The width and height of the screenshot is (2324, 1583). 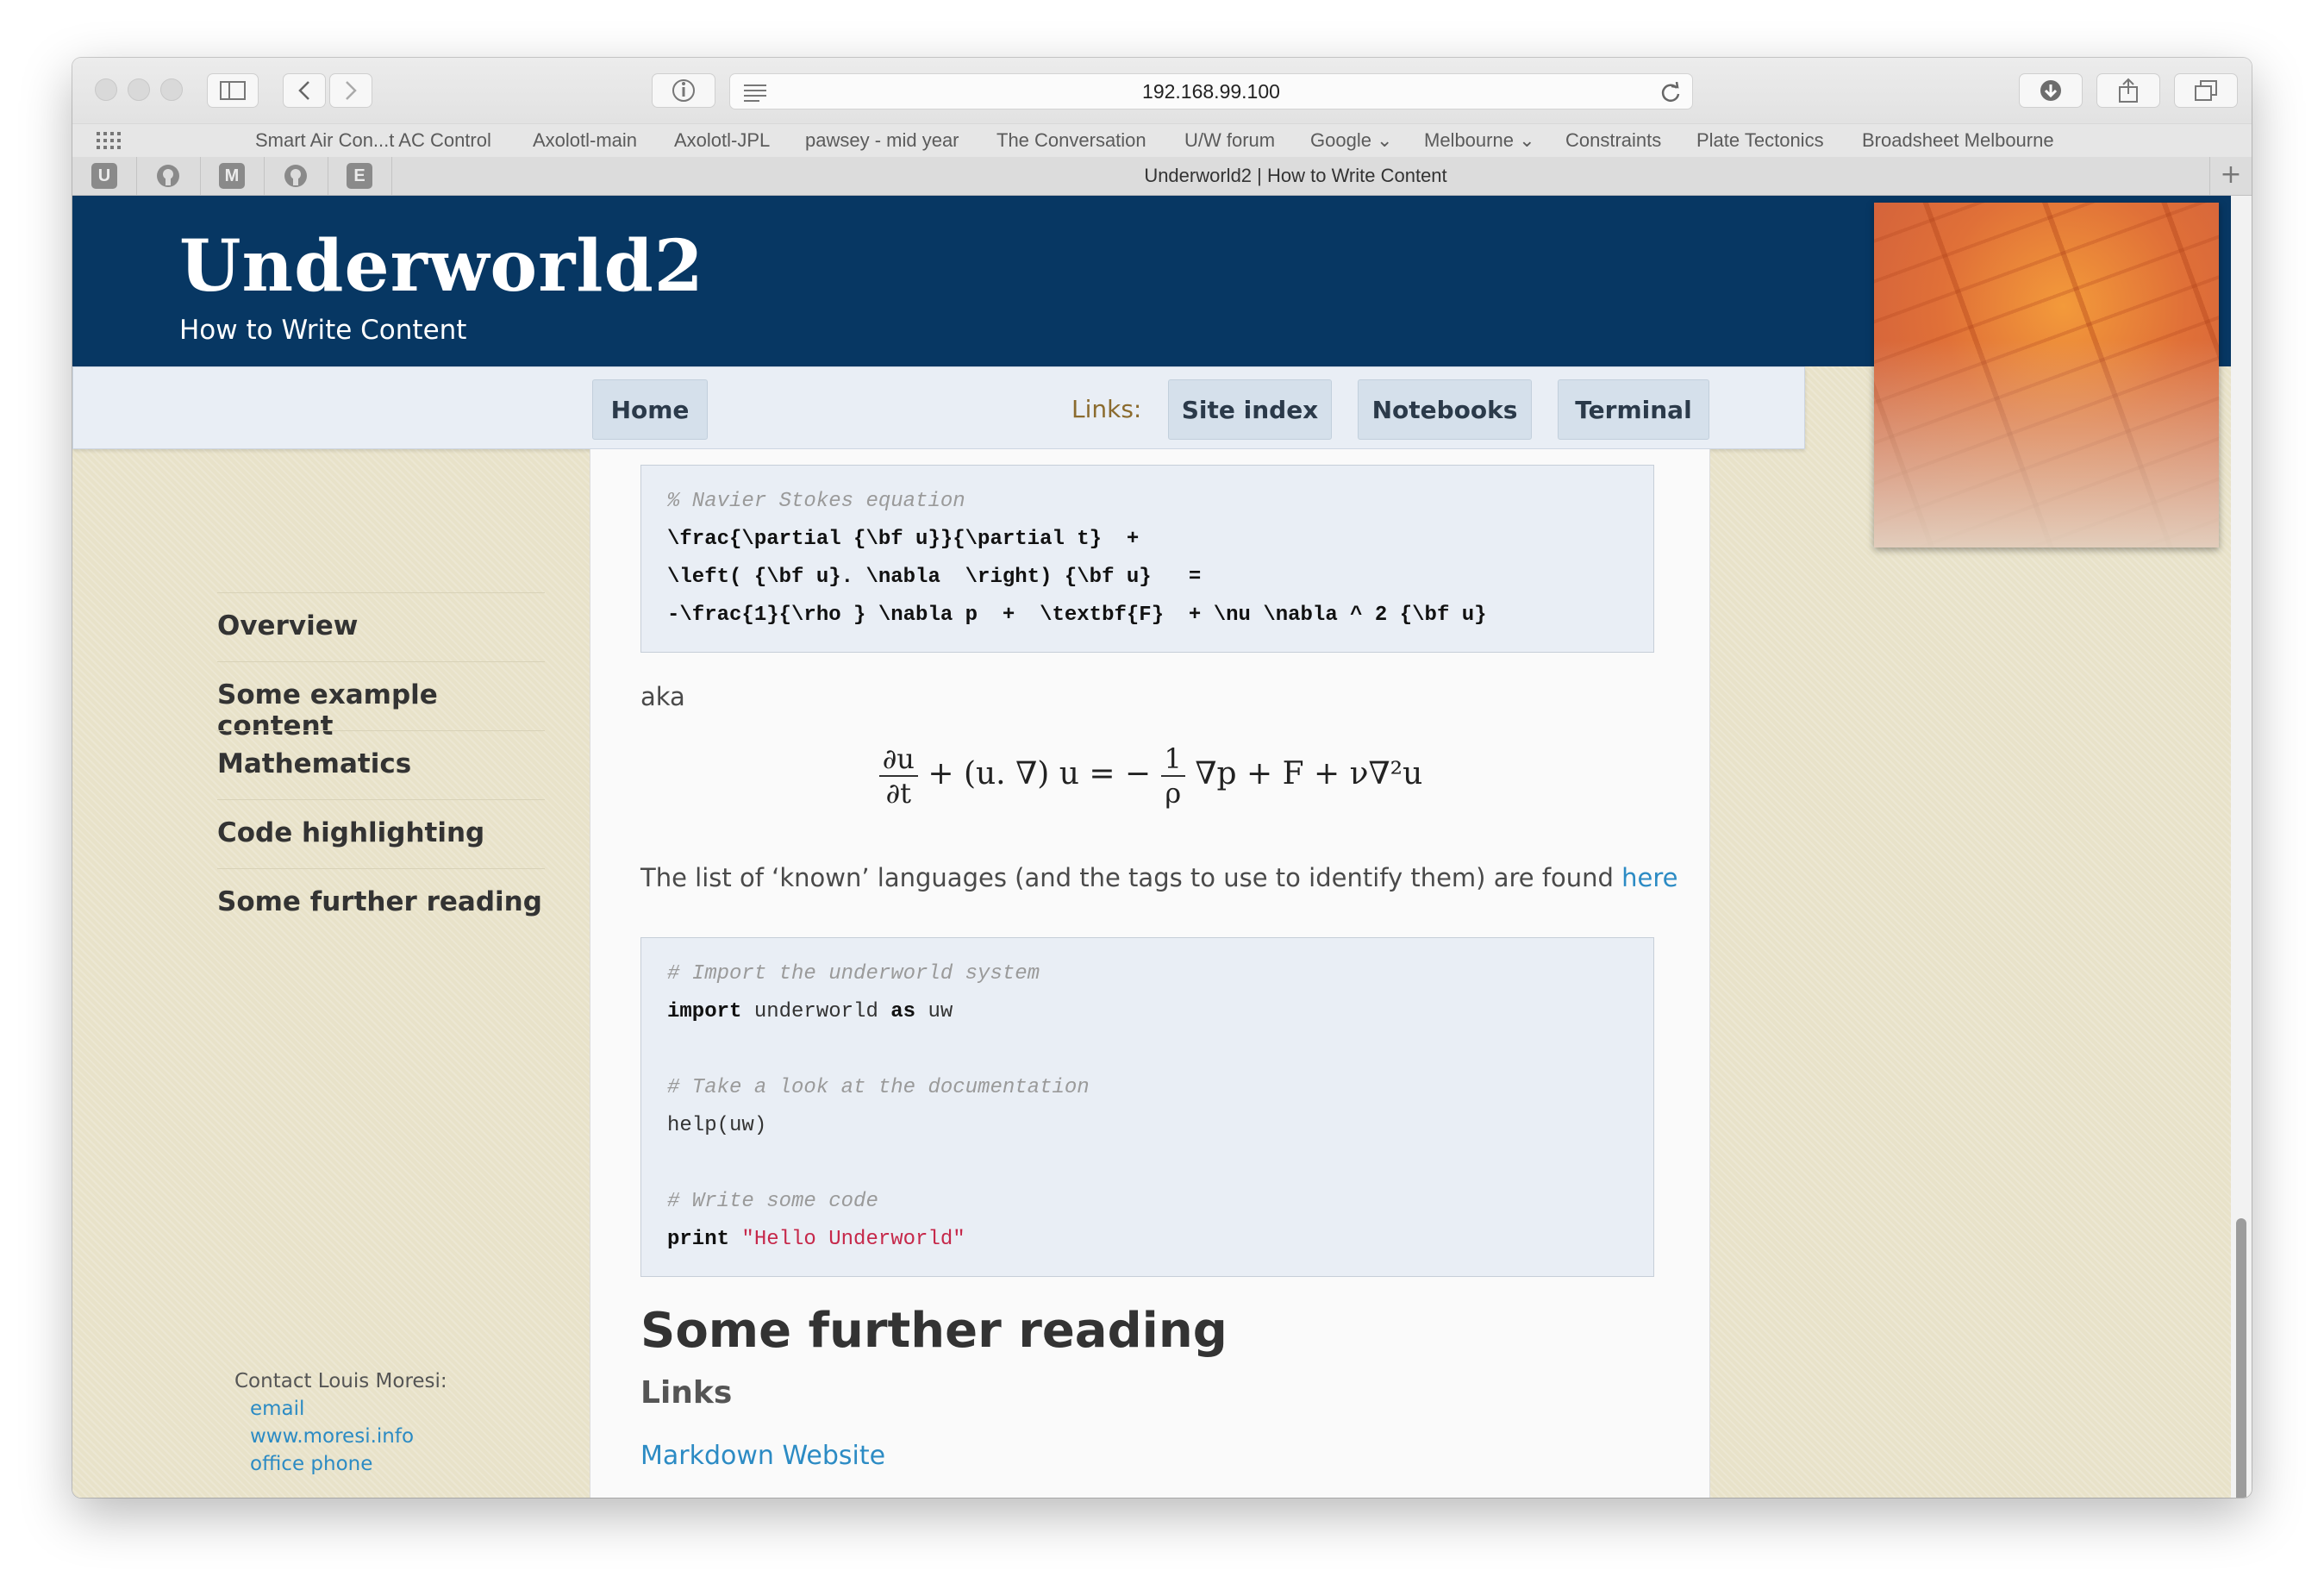 I want to click on share-icon, so click(x=2128, y=90).